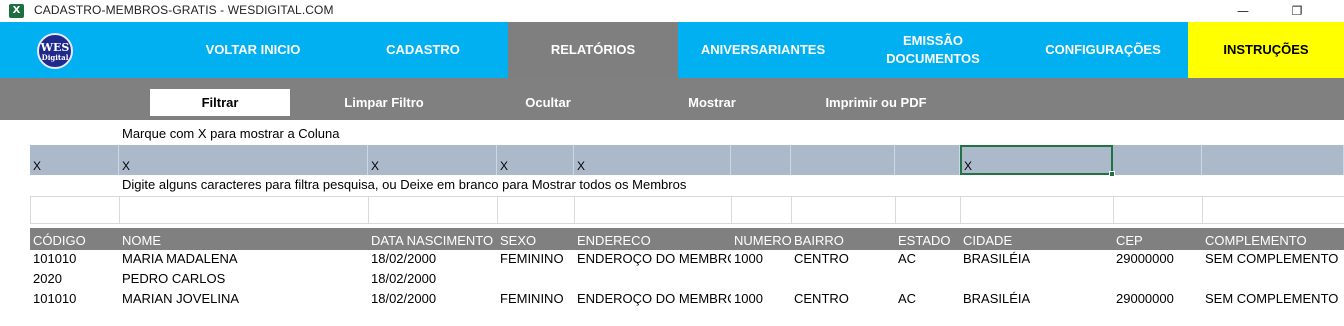 The width and height of the screenshot is (1344, 326). Describe the element at coordinates (55, 51) in the screenshot. I see `wes-digital-logo: WES Digital` at that location.